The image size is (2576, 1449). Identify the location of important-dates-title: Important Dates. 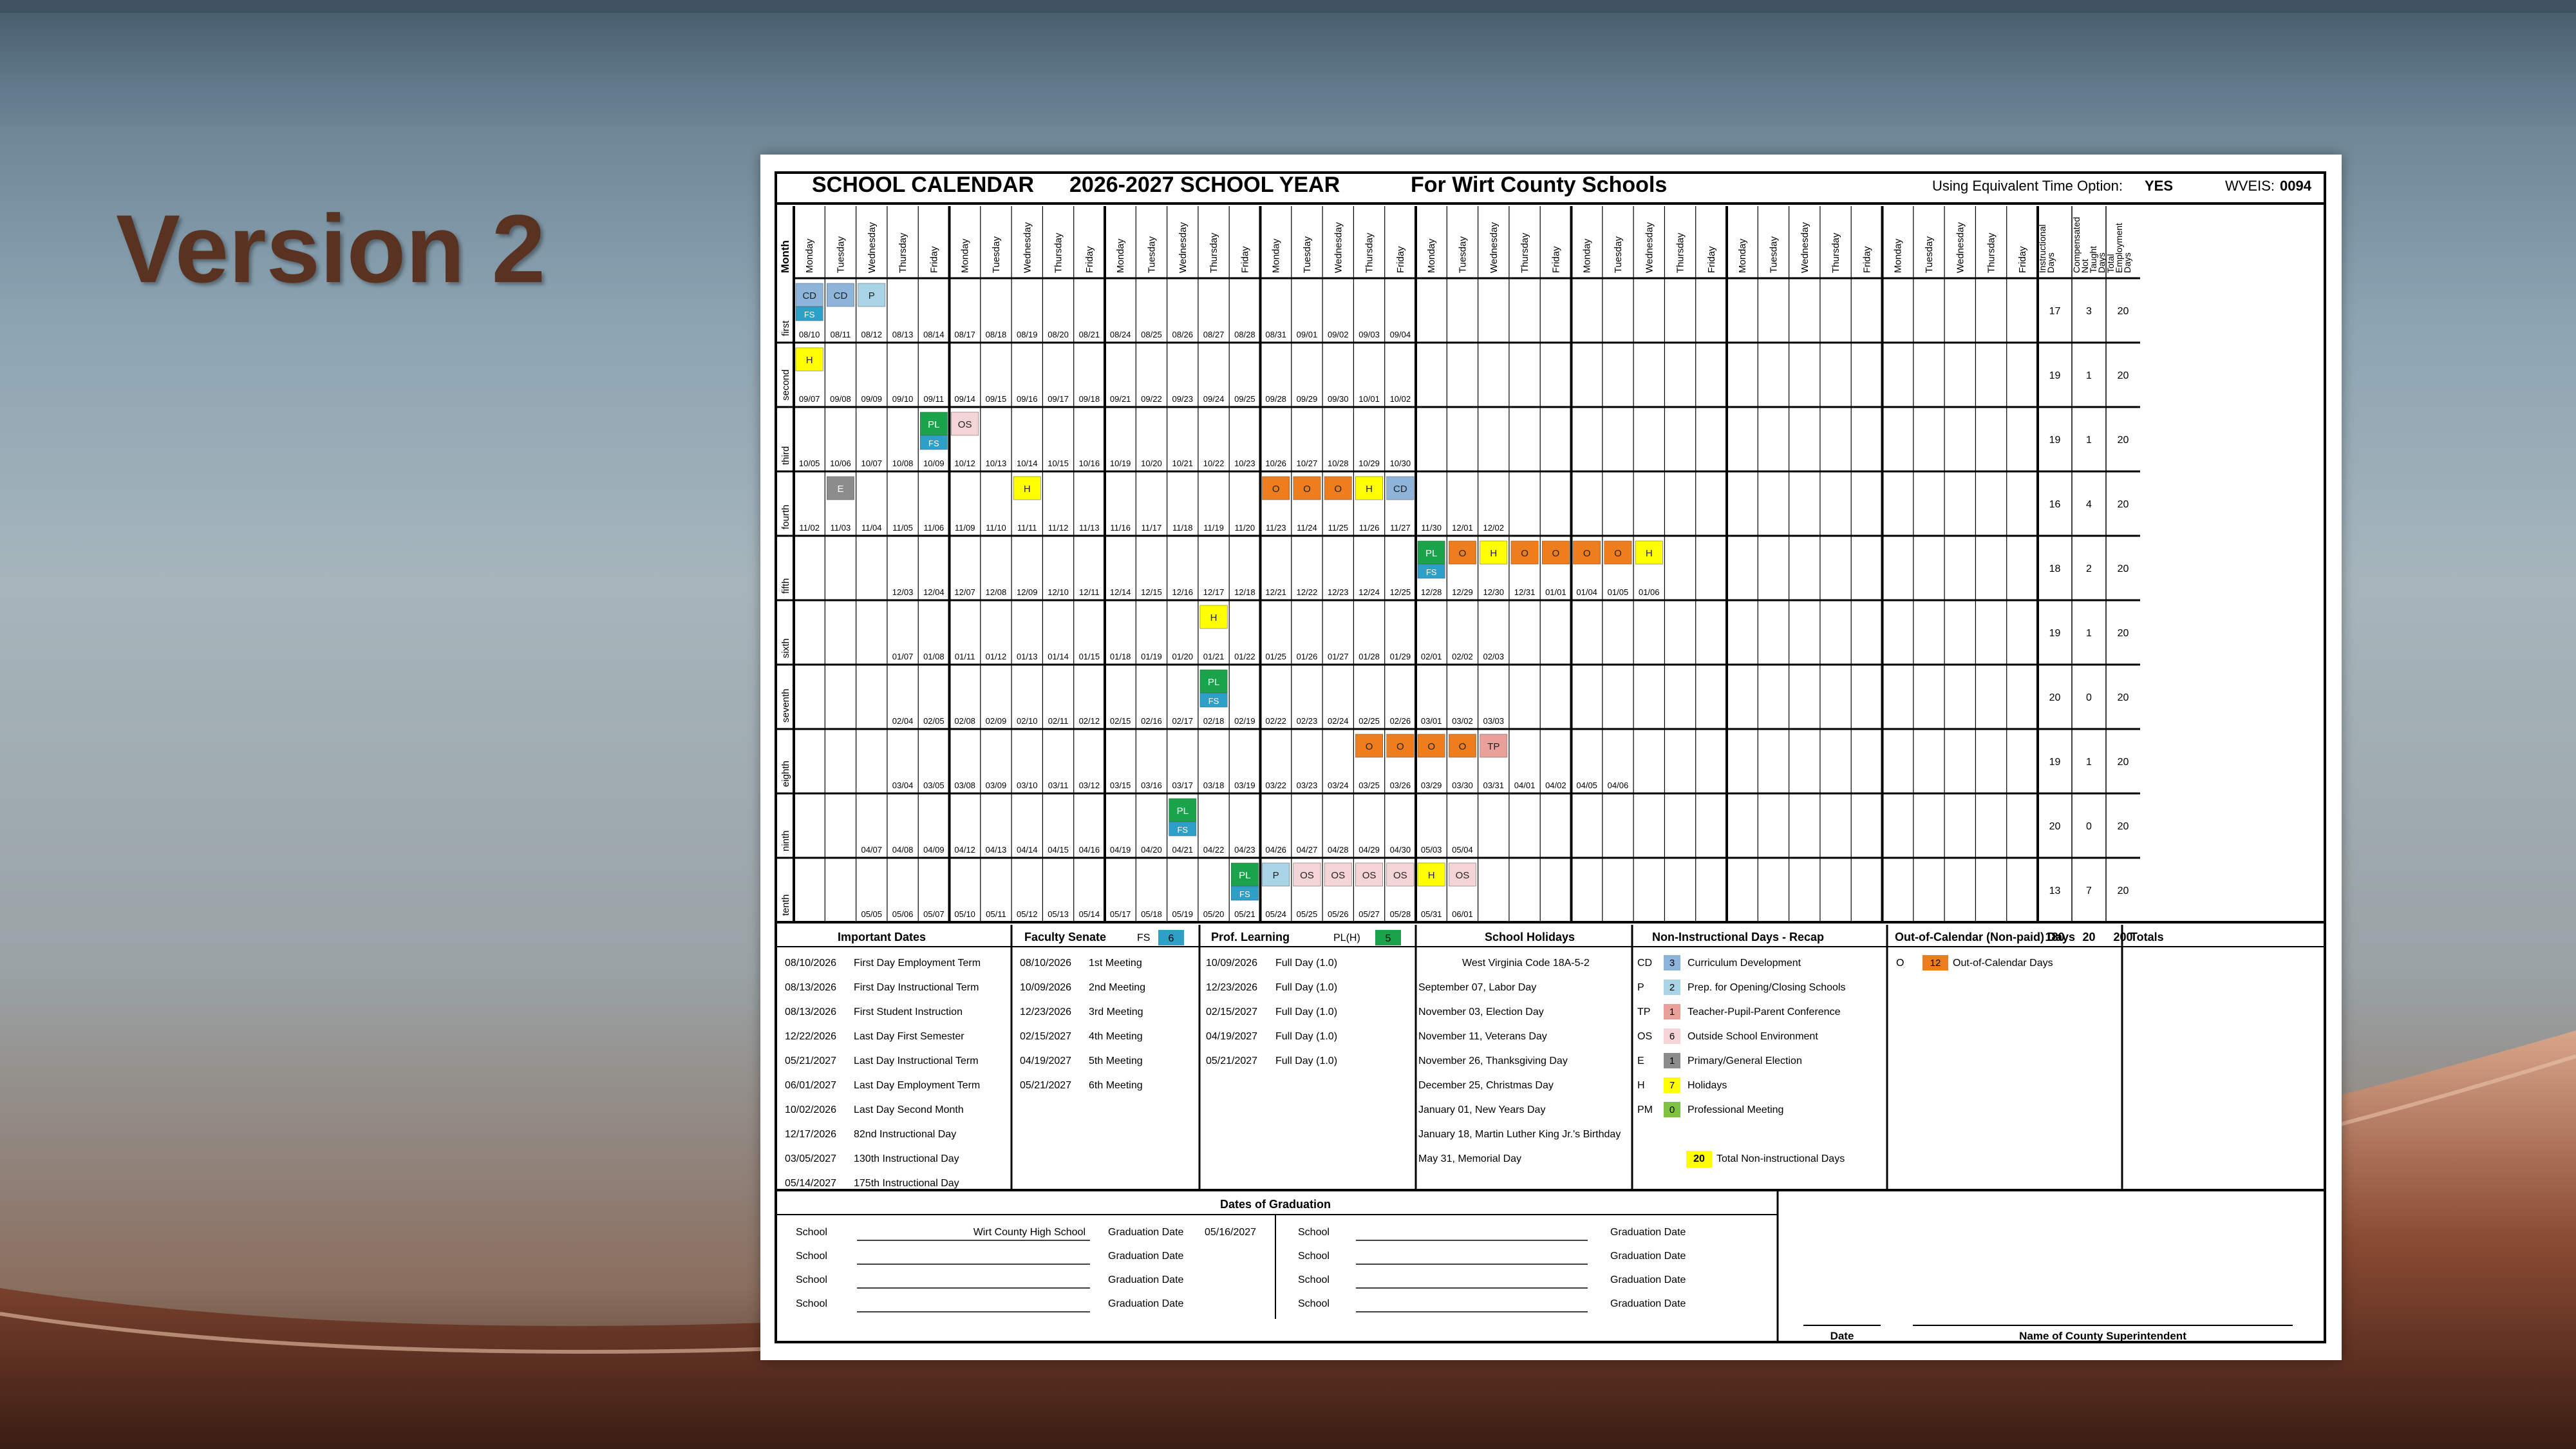
(882, 937).